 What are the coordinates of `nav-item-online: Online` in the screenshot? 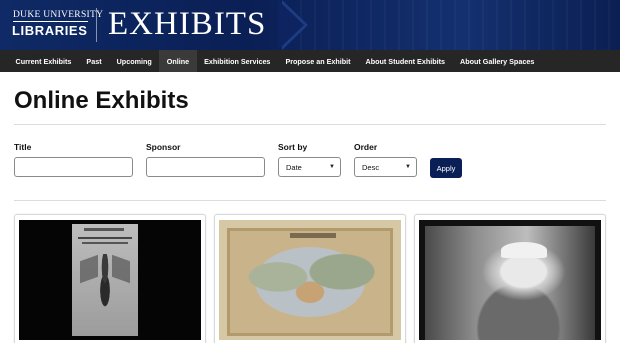 It's located at (178, 61).